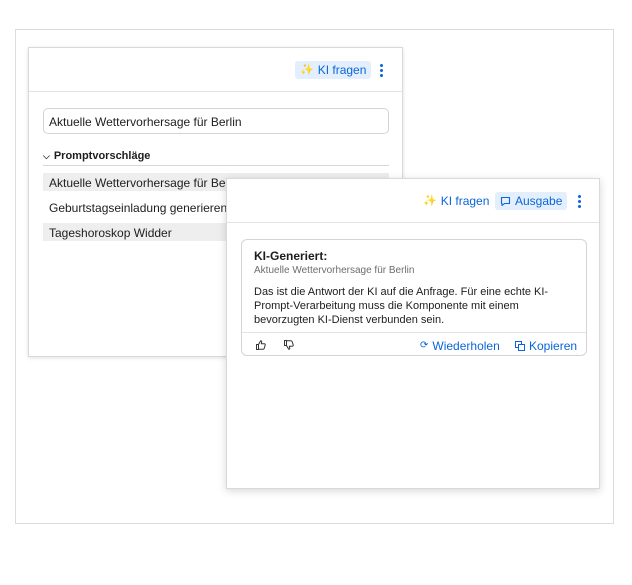 This screenshot has width=632, height=585. I want to click on output-button: Ausgabe, so click(531, 201).